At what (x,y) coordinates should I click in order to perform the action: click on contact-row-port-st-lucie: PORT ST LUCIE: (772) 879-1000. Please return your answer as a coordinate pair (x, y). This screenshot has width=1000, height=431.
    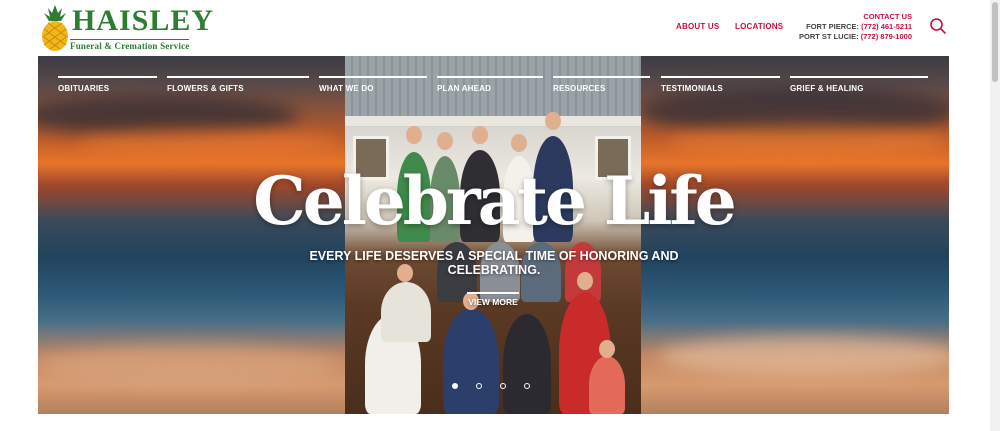
    Looking at the image, I should click on (855, 37).